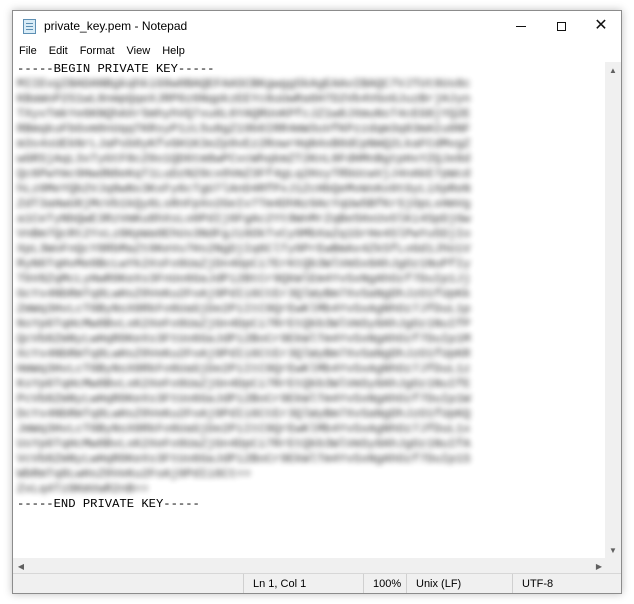 The height and width of the screenshot is (604, 634). I want to click on minimize-icon, so click(521, 26).